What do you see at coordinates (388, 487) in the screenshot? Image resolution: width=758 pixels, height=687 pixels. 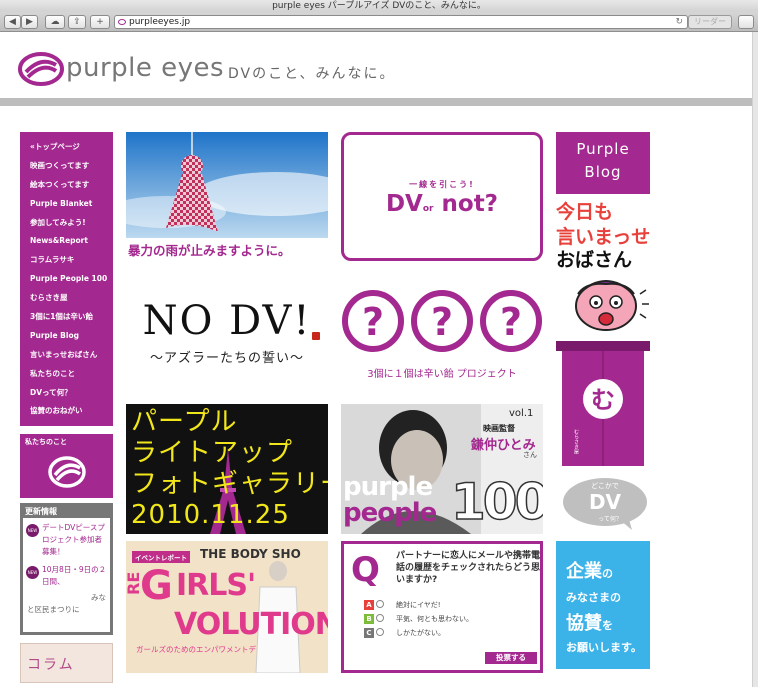 I see `people-purple-word: purple` at bounding box center [388, 487].